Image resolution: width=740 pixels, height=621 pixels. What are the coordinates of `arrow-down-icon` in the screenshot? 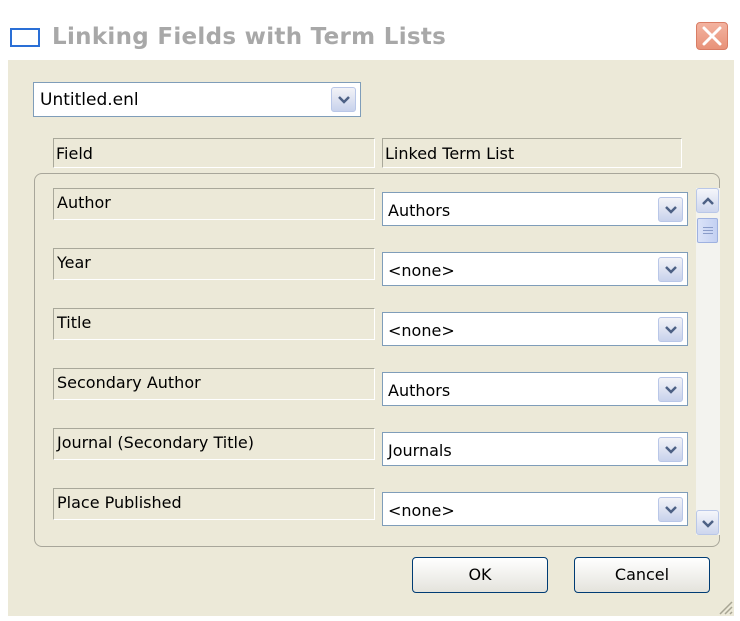 It's located at (708, 524).